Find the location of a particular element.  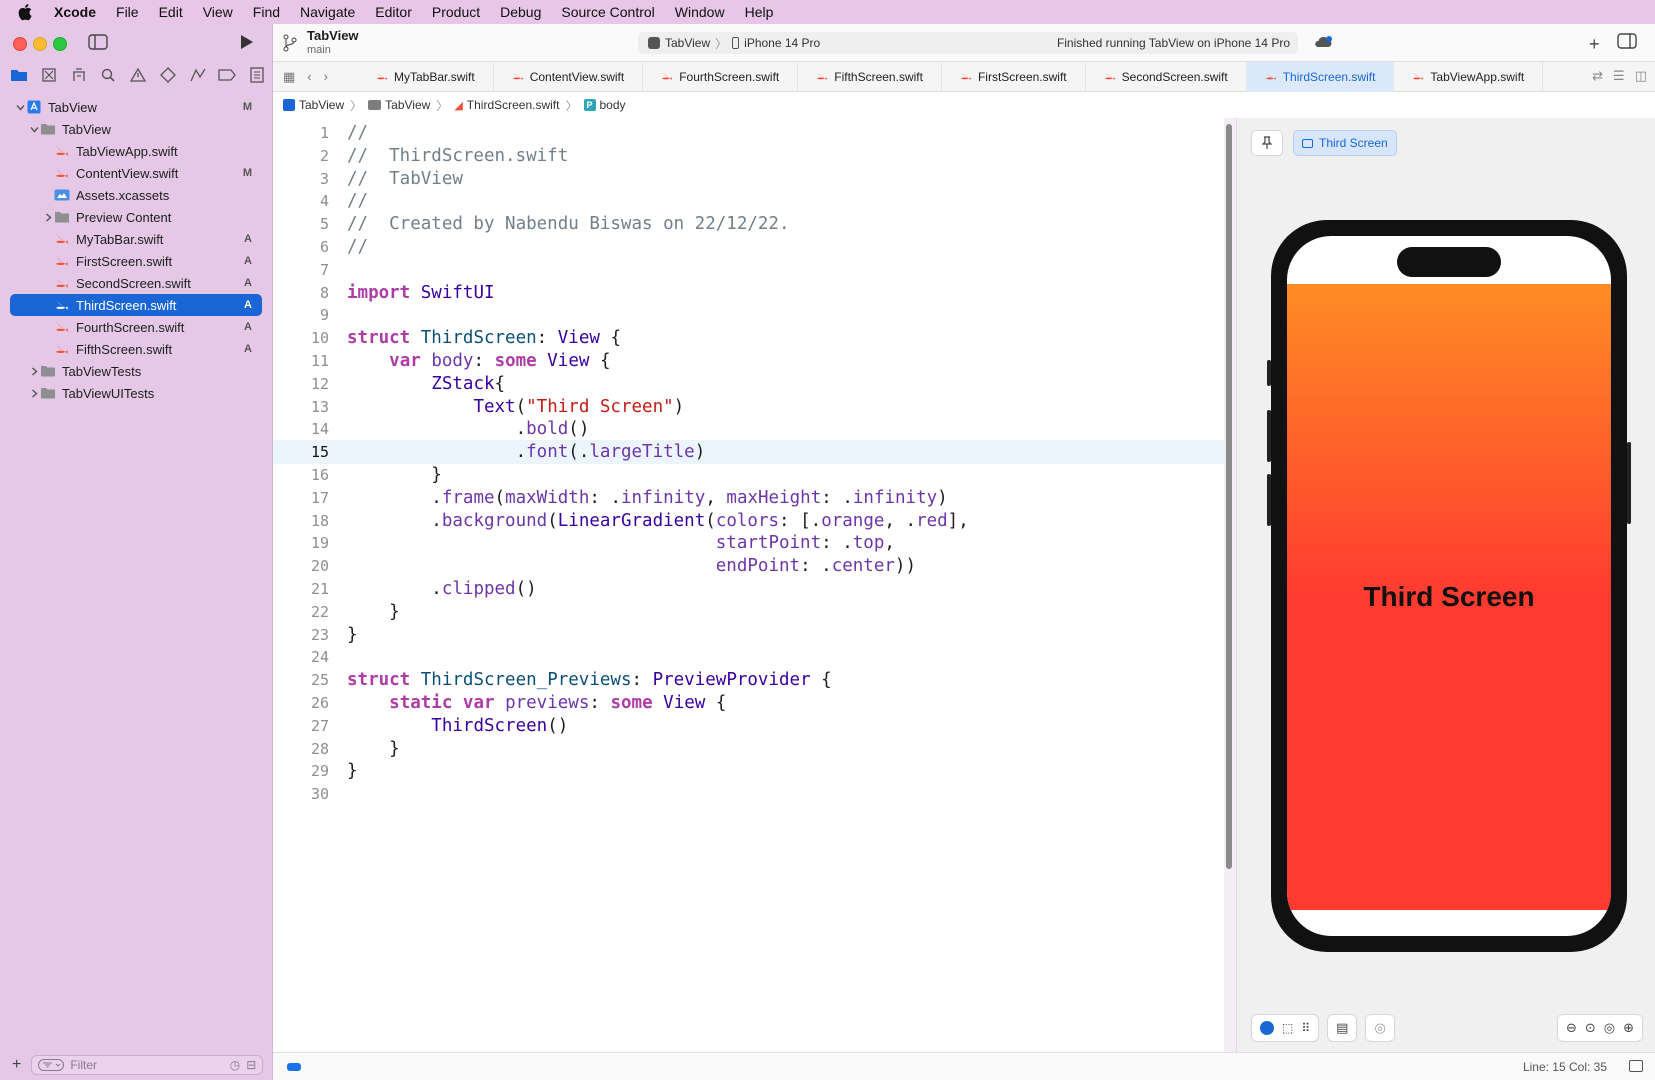

file-tree-item: ThirdScreen.swift A is located at coordinates (136, 305).